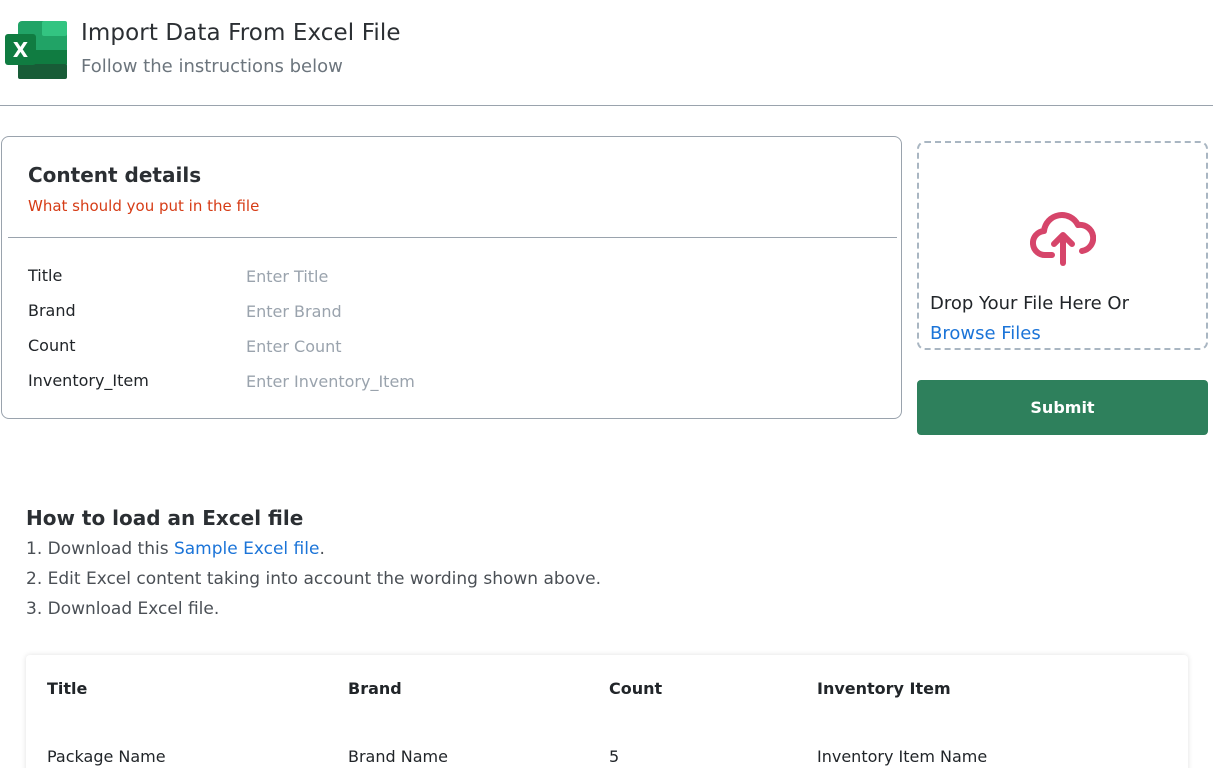  Describe the element at coordinates (448, 311) in the screenshot. I see `brand-input` at that location.